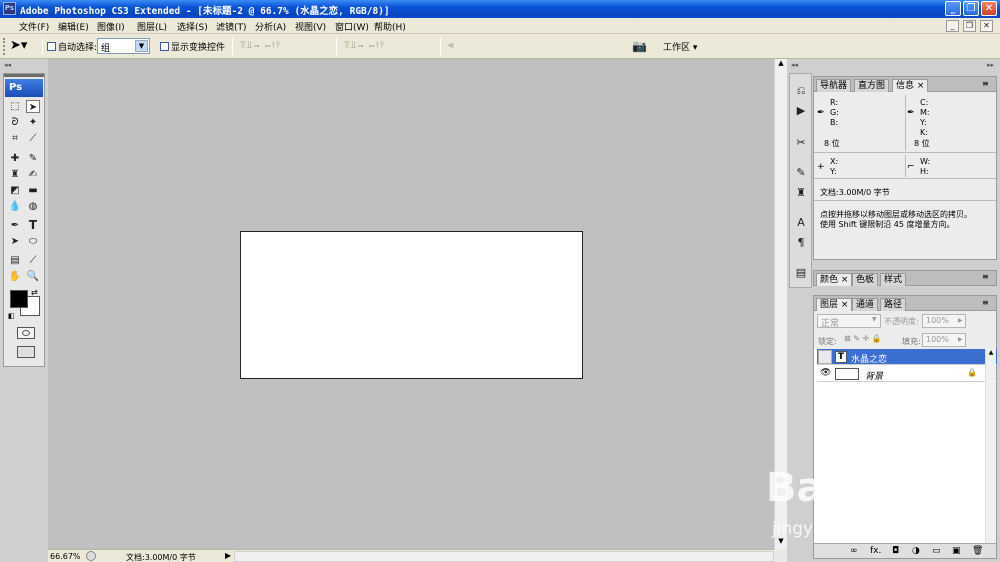 This screenshot has height=562, width=1000. I want to click on new-layer-icon: ▣, so click(956, 551).